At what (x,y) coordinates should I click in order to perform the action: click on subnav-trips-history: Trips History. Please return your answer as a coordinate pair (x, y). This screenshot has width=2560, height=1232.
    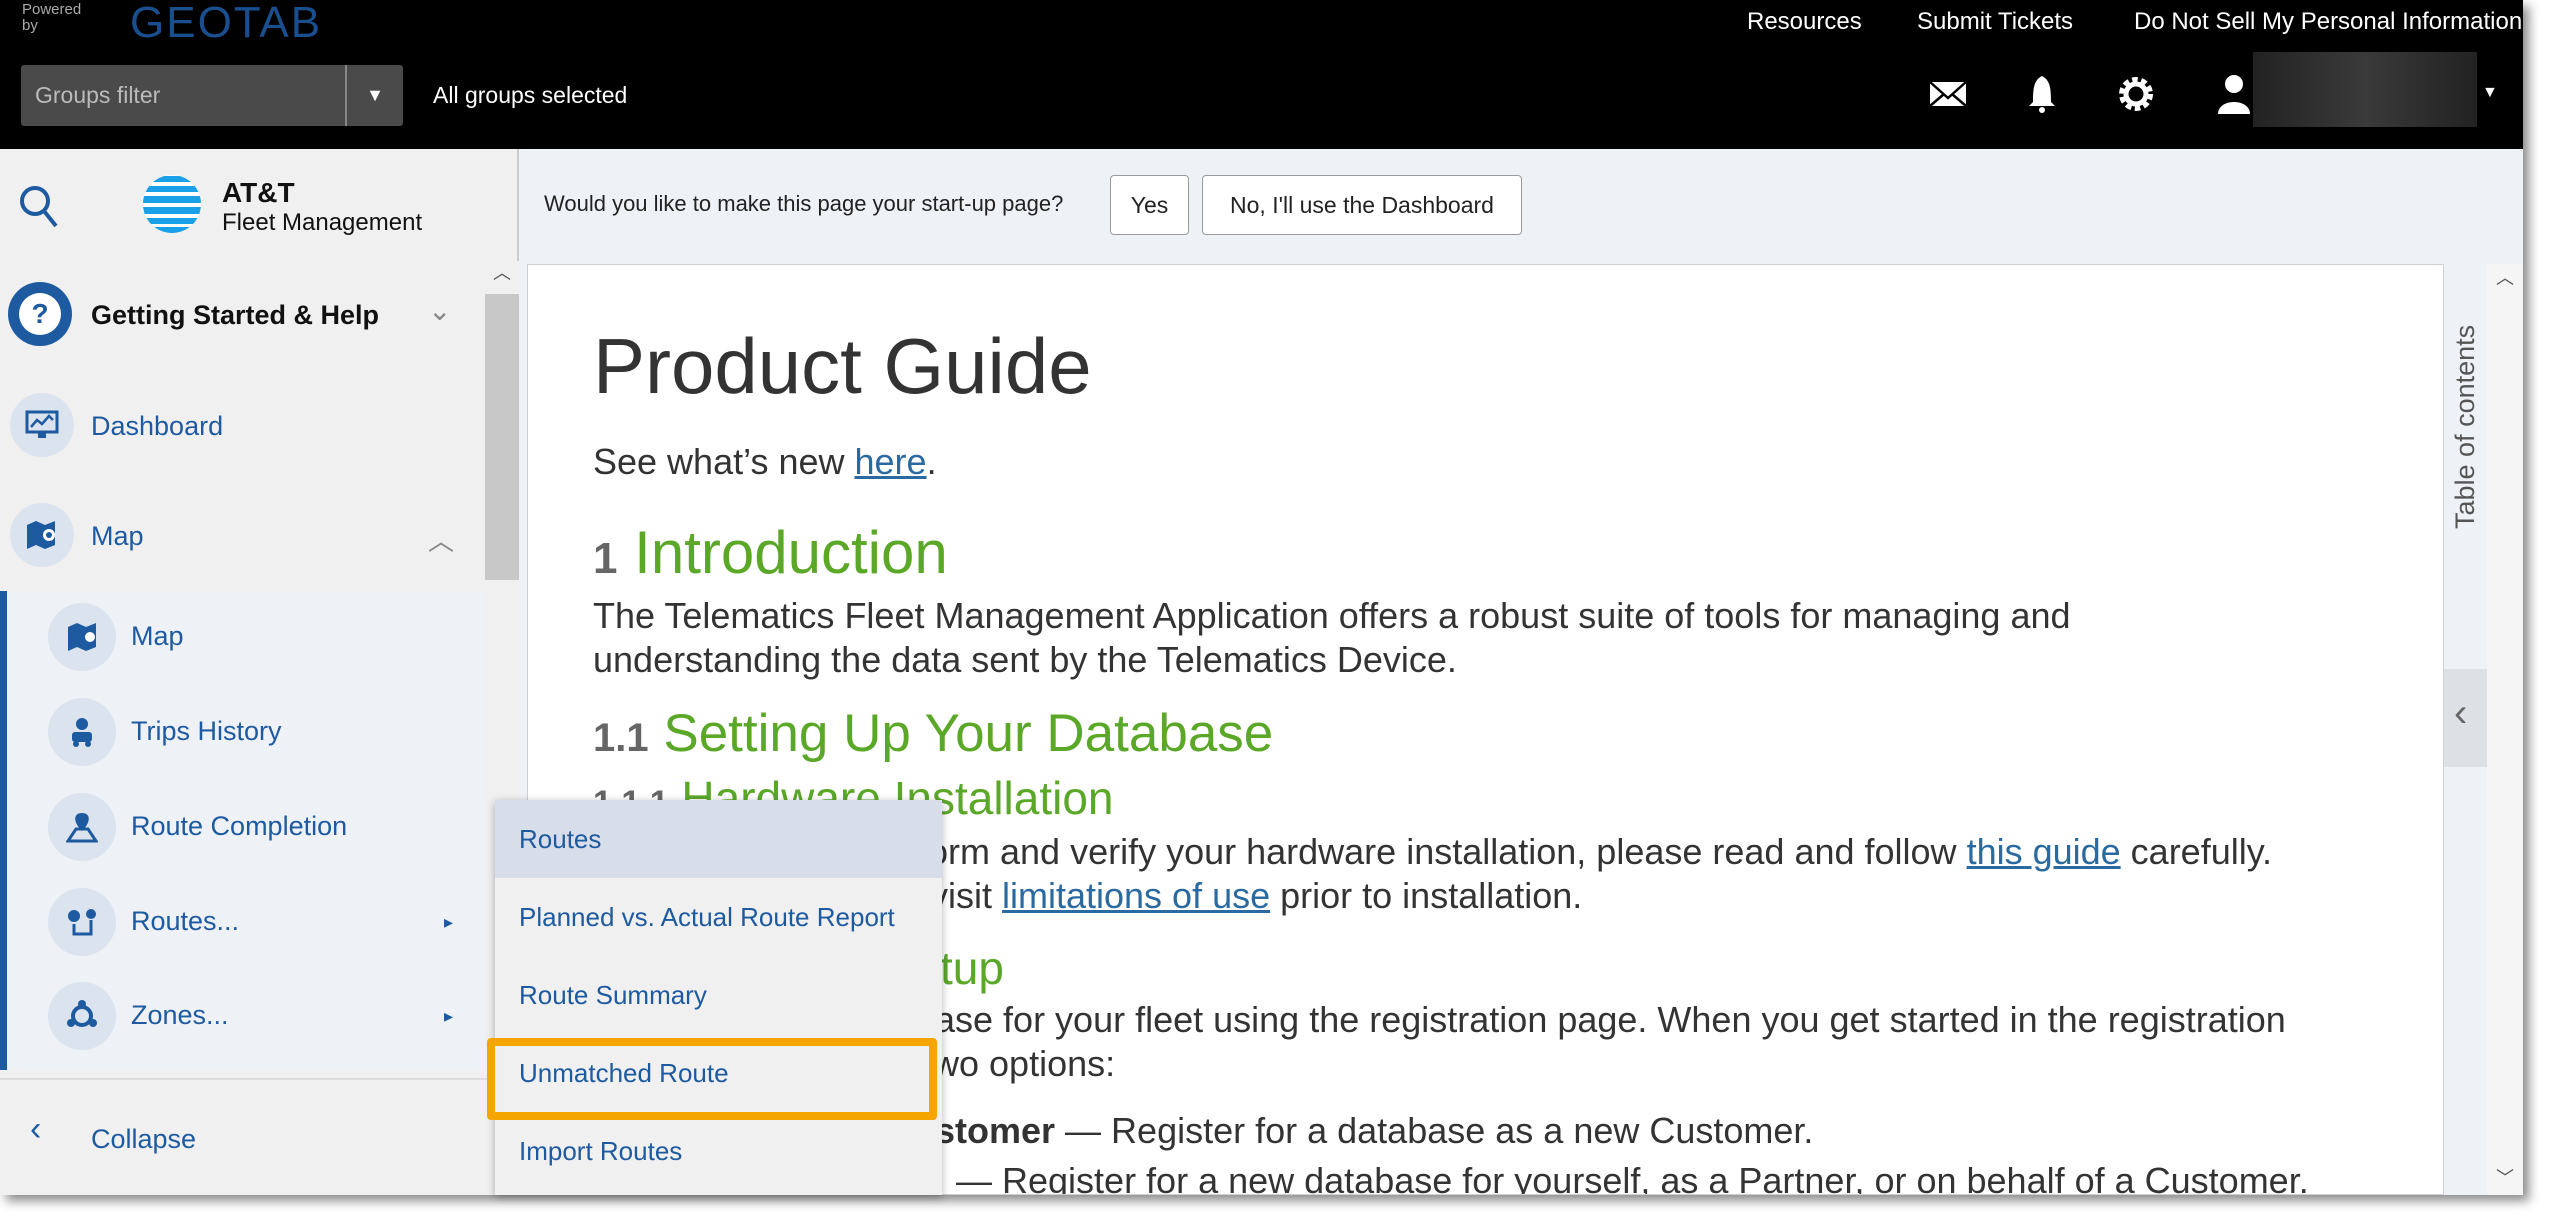
    Looking at the image, I should click on (242, 731).